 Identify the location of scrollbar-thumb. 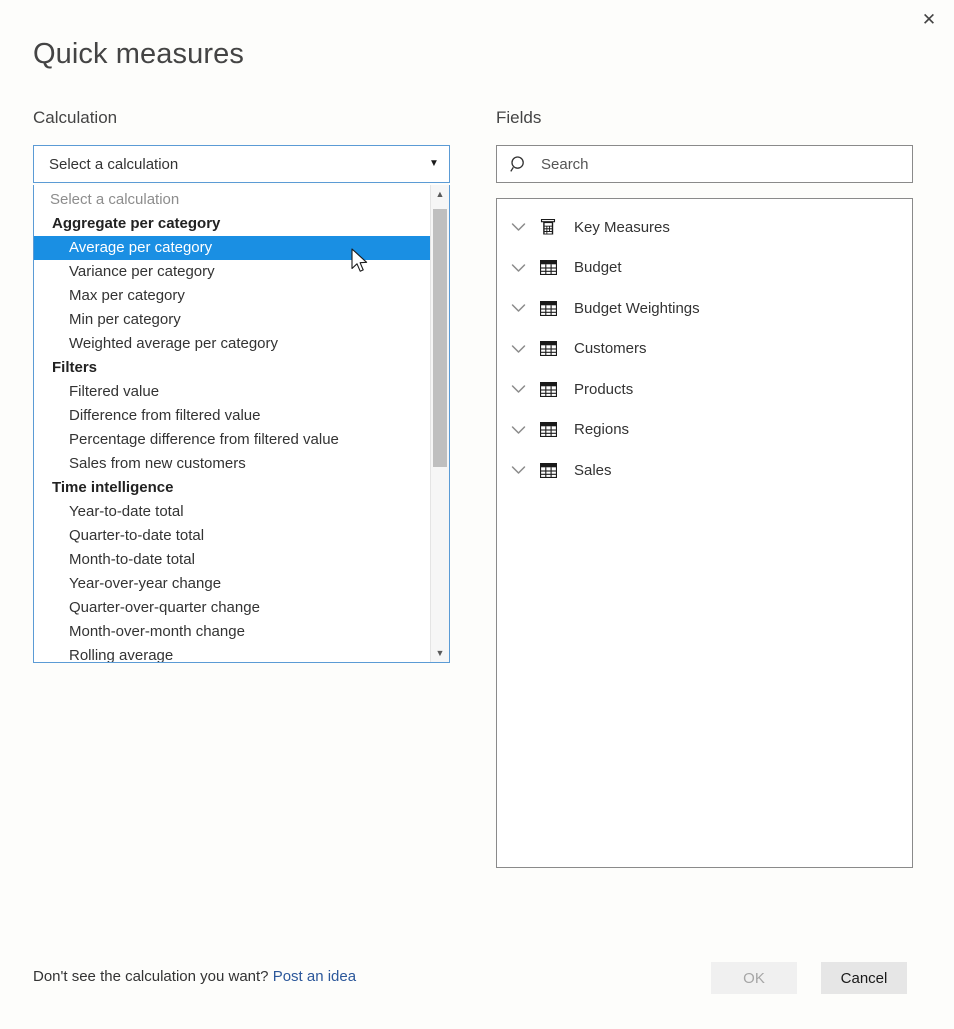
(440, 338).